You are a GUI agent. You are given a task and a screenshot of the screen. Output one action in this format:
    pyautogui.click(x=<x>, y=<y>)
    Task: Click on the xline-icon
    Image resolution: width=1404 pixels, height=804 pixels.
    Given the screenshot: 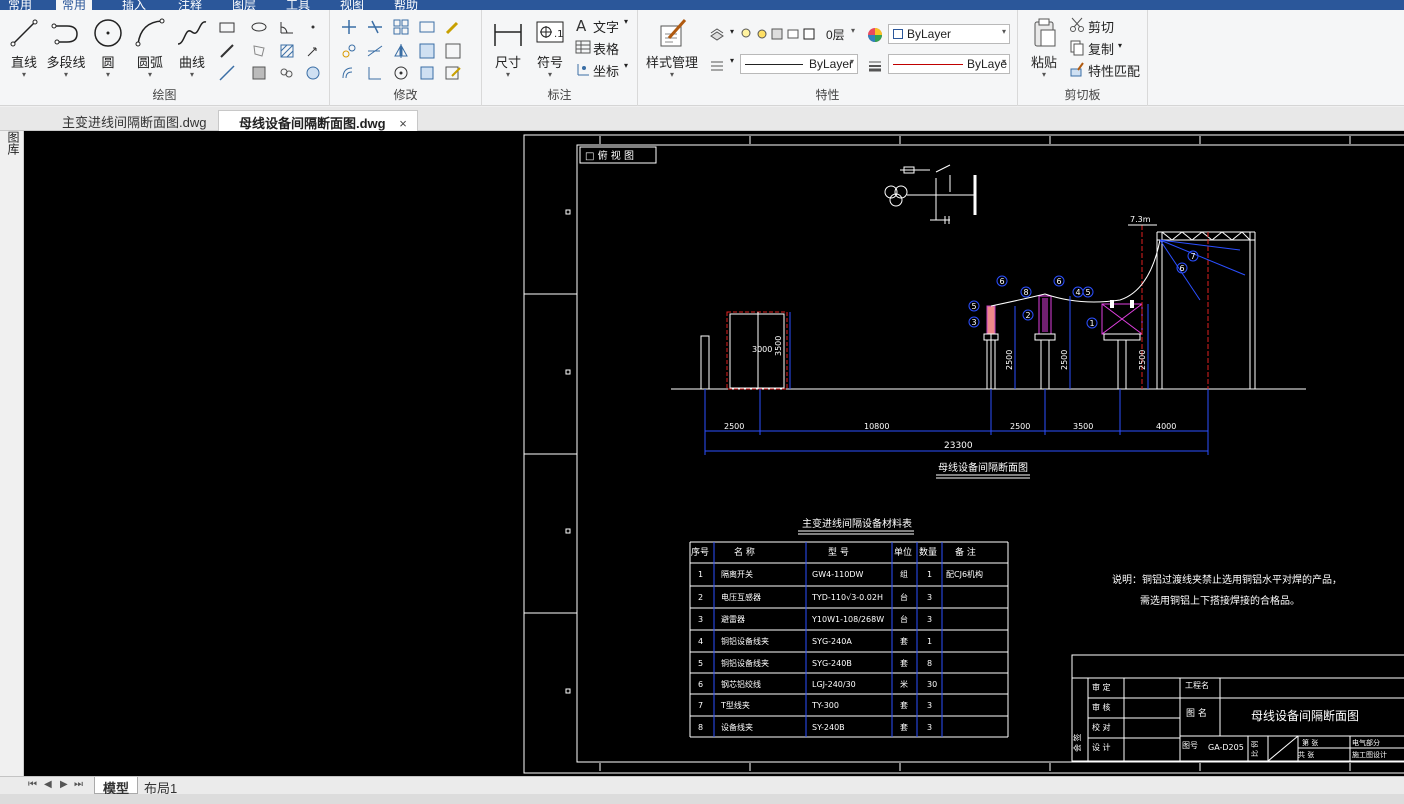 What is the action you would take?
    pyautogui.click(x=227, y=73)
    